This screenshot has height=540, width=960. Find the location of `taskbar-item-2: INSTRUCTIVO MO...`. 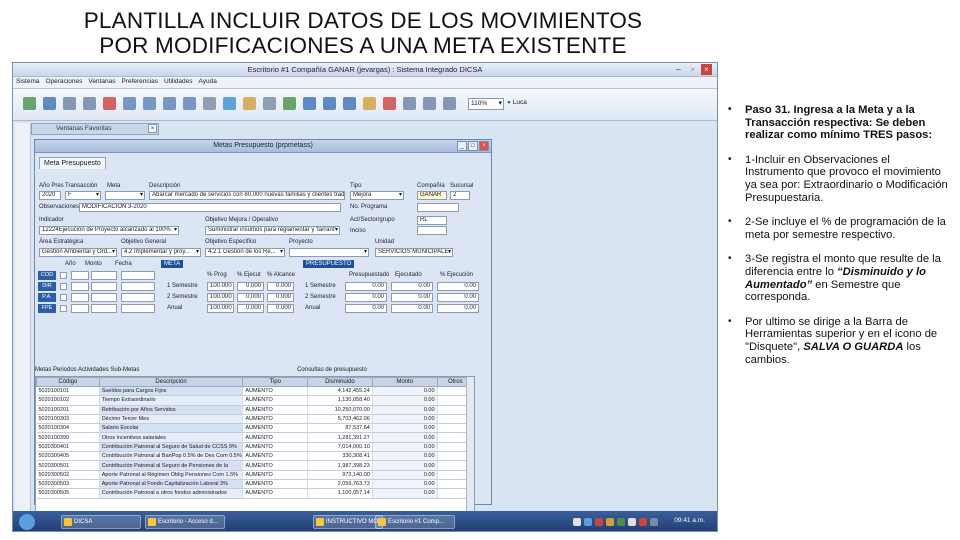

taskbar-item-2: INSTRUCTIVO MO... is located at coordinates (348, 522).